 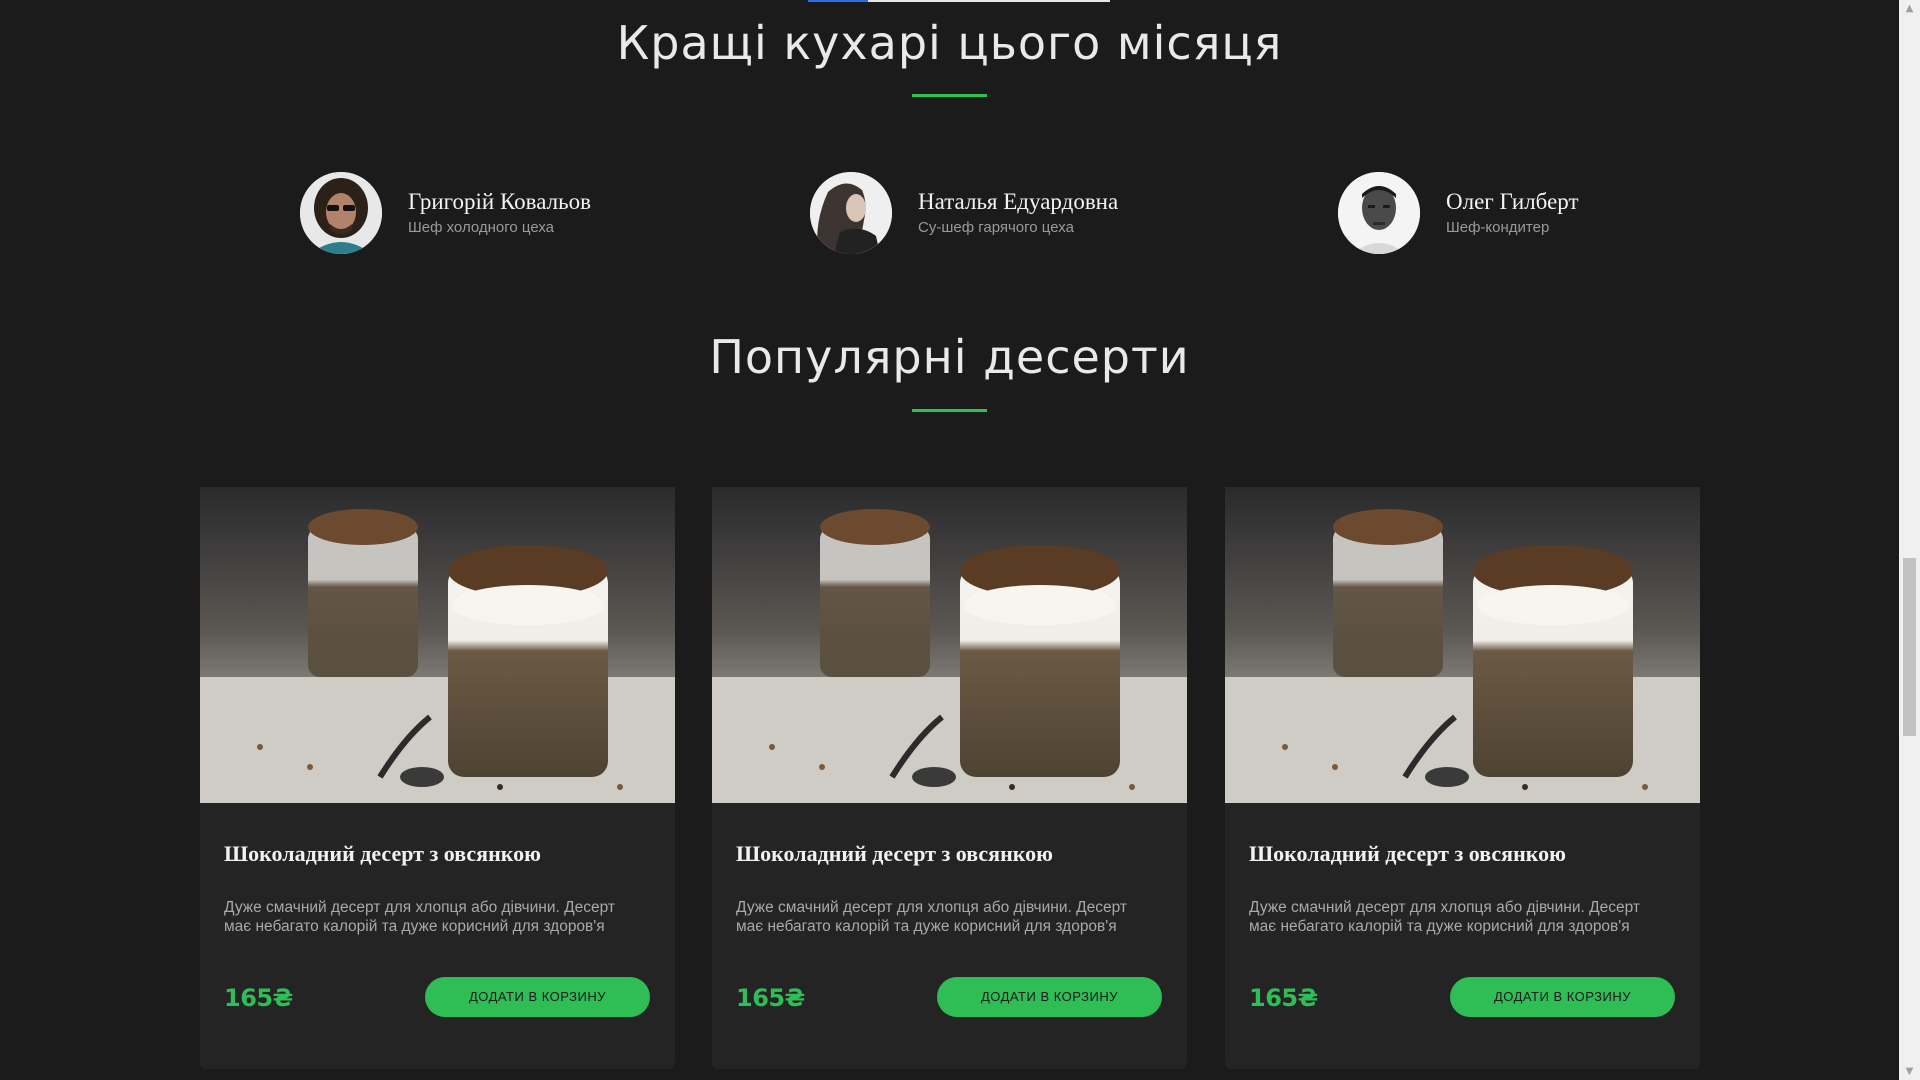 I want to click on chefs-title-underline, so click(x=949, y=95).